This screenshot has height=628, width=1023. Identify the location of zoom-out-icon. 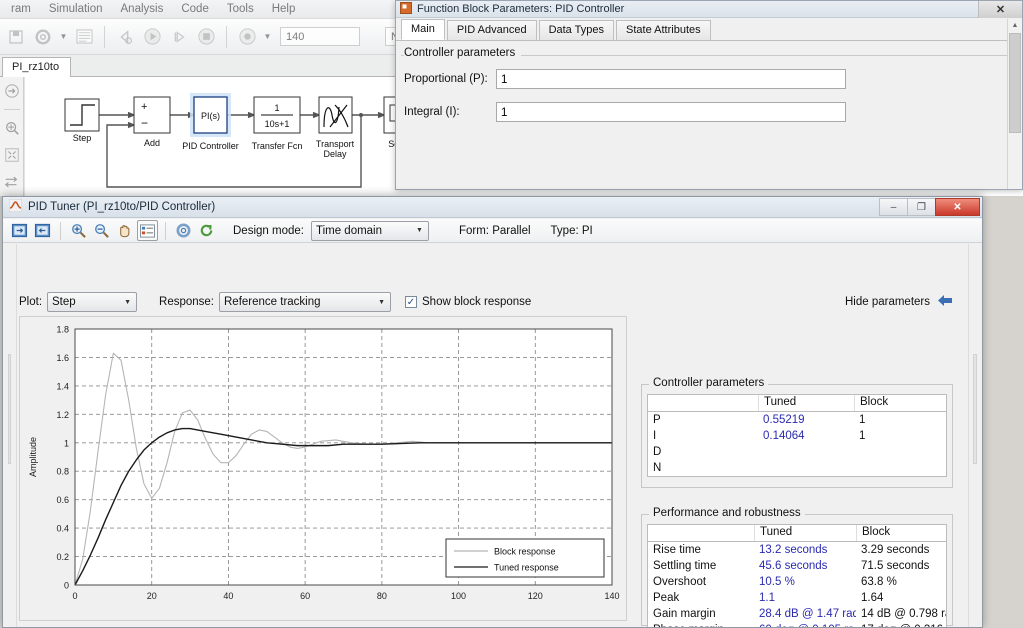
(101, 230).